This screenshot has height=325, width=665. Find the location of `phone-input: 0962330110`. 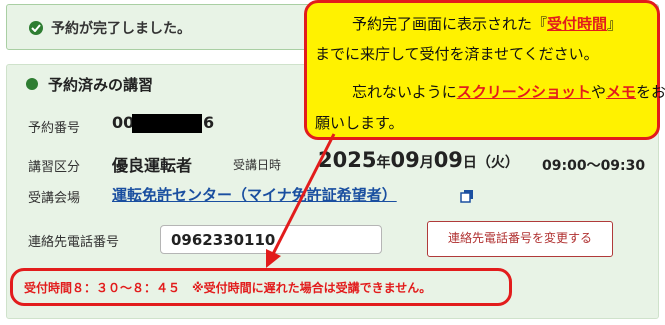

phone-input: 0962330110 is located at coordinates (271, 239).